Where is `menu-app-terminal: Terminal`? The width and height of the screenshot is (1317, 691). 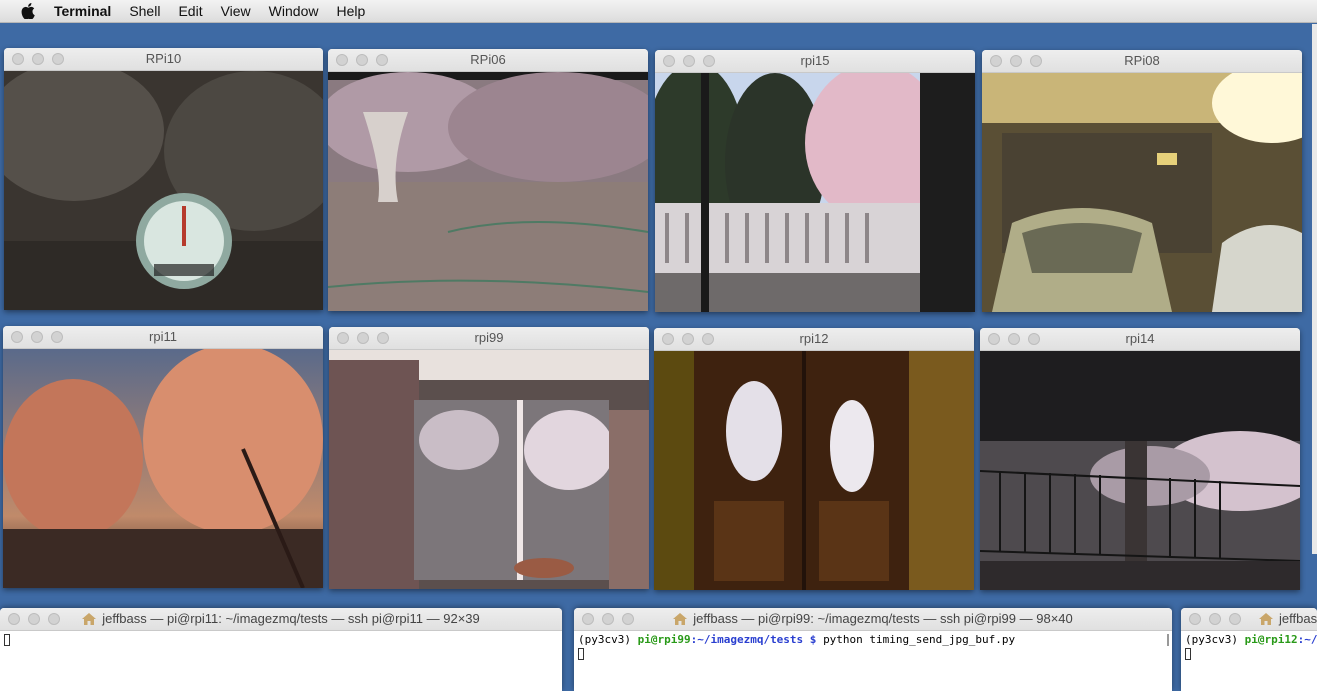
menu-app-terminal: Terminal is located at coordinates (82, 11).